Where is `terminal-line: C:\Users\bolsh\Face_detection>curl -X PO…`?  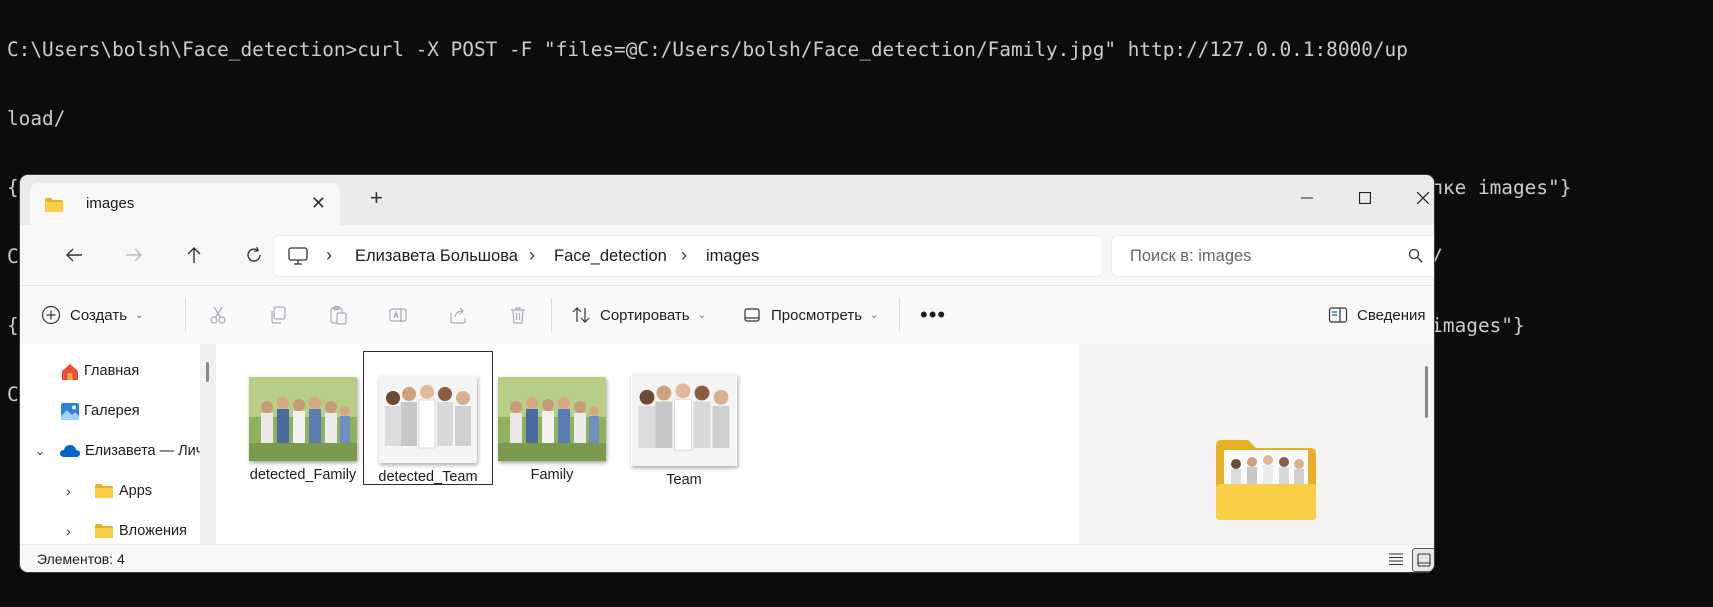
terminal-line: C:\Users\bolsh\Face_detection>curl -X PO… is located at coordinates (707, 49).